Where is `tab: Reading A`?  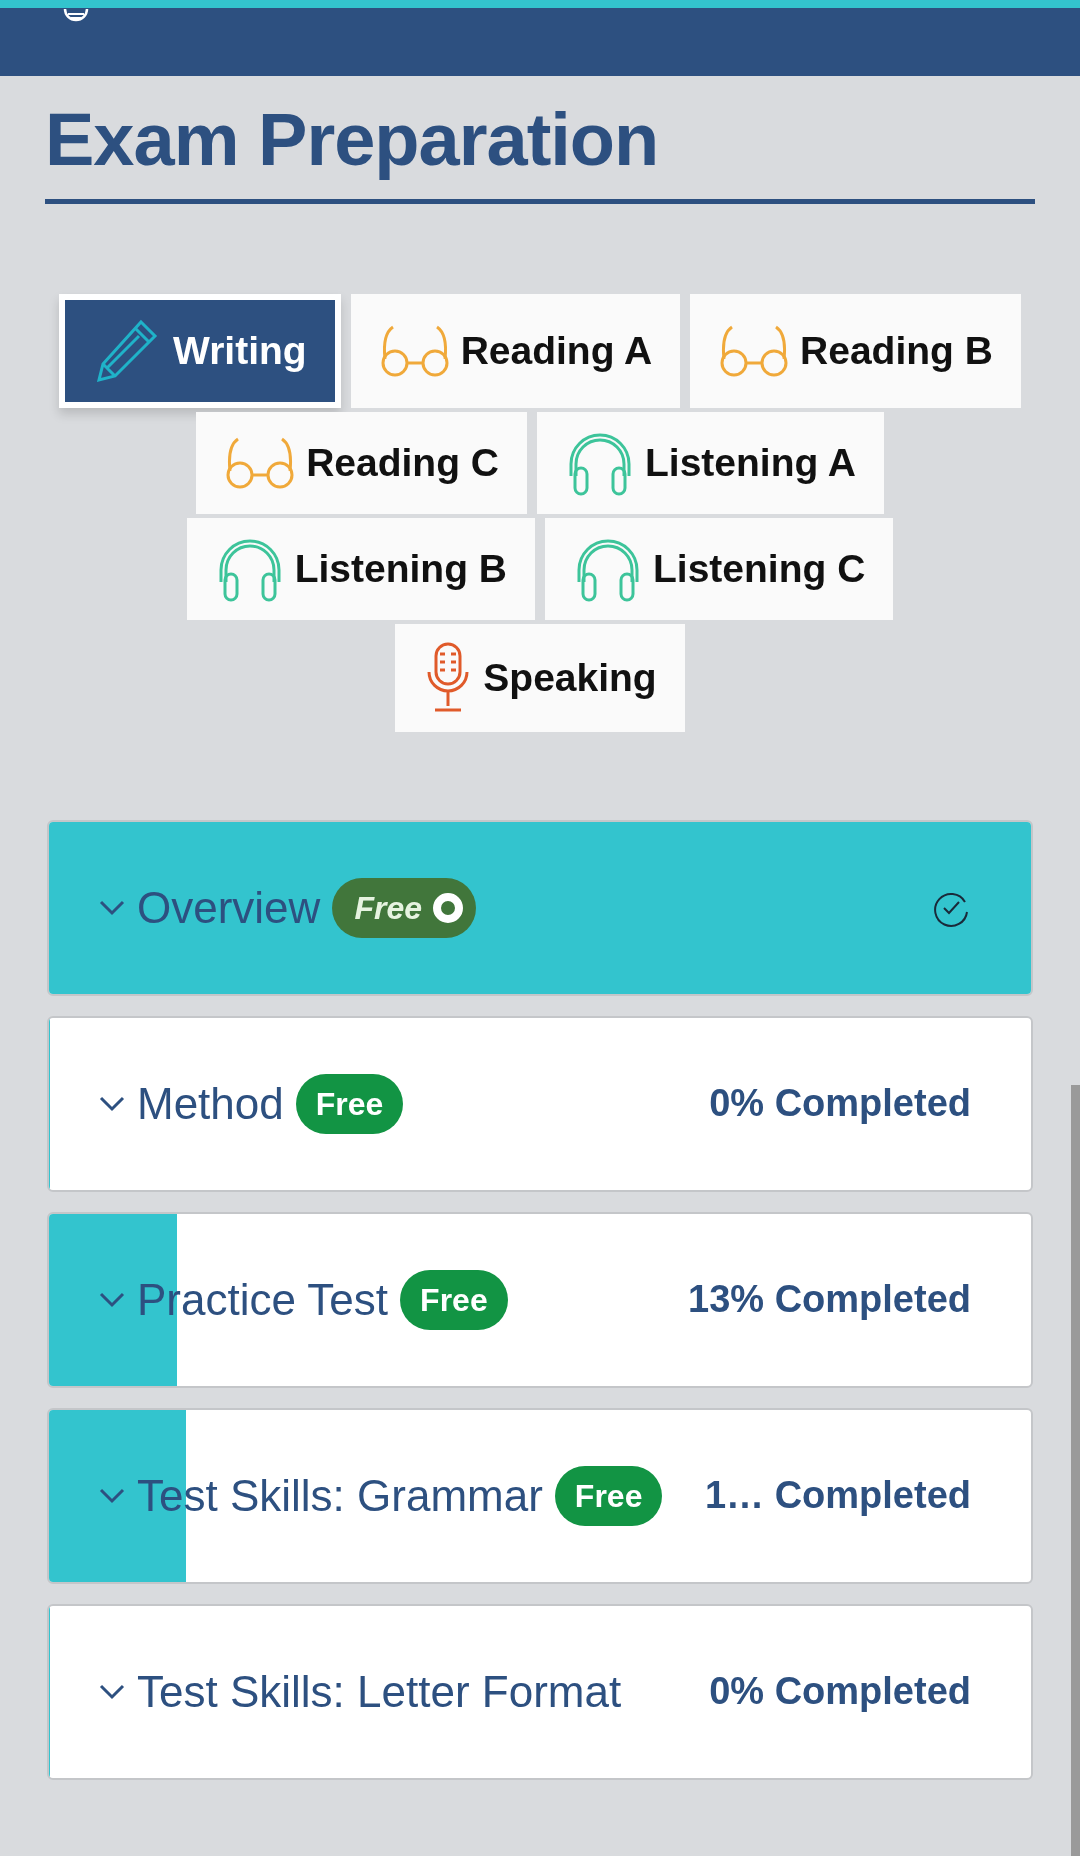
tab: Reading A is located at coordinates (515, 350).